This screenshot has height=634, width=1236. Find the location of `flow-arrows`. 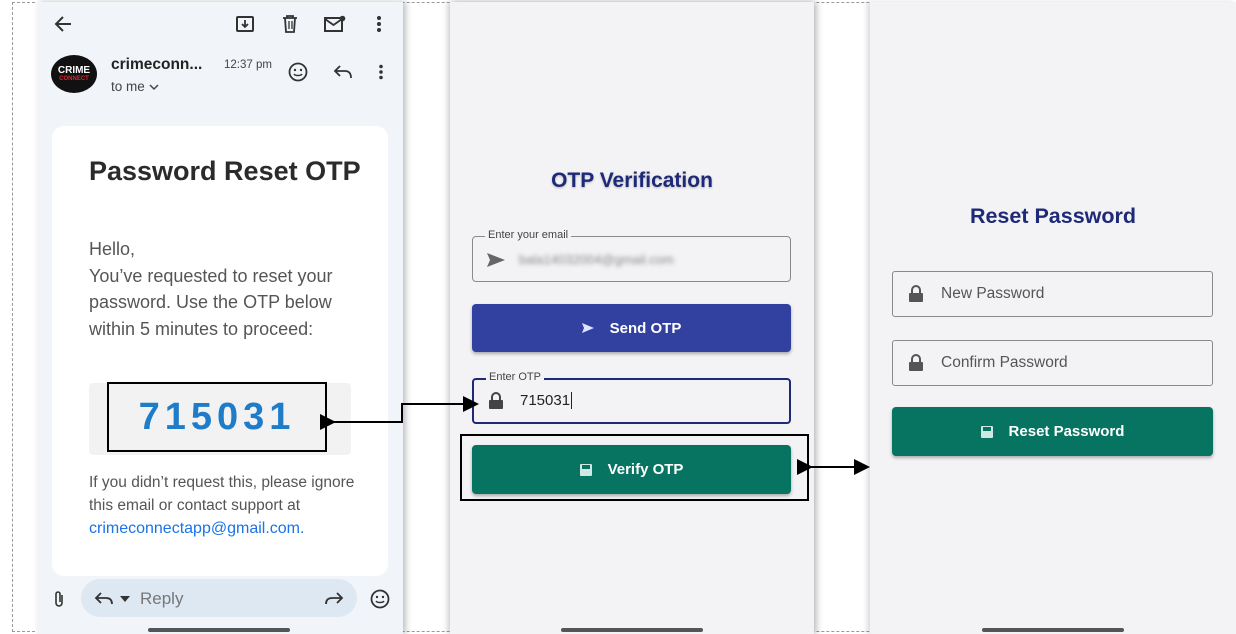

flow-arrows is located at coordinates (595, 435).